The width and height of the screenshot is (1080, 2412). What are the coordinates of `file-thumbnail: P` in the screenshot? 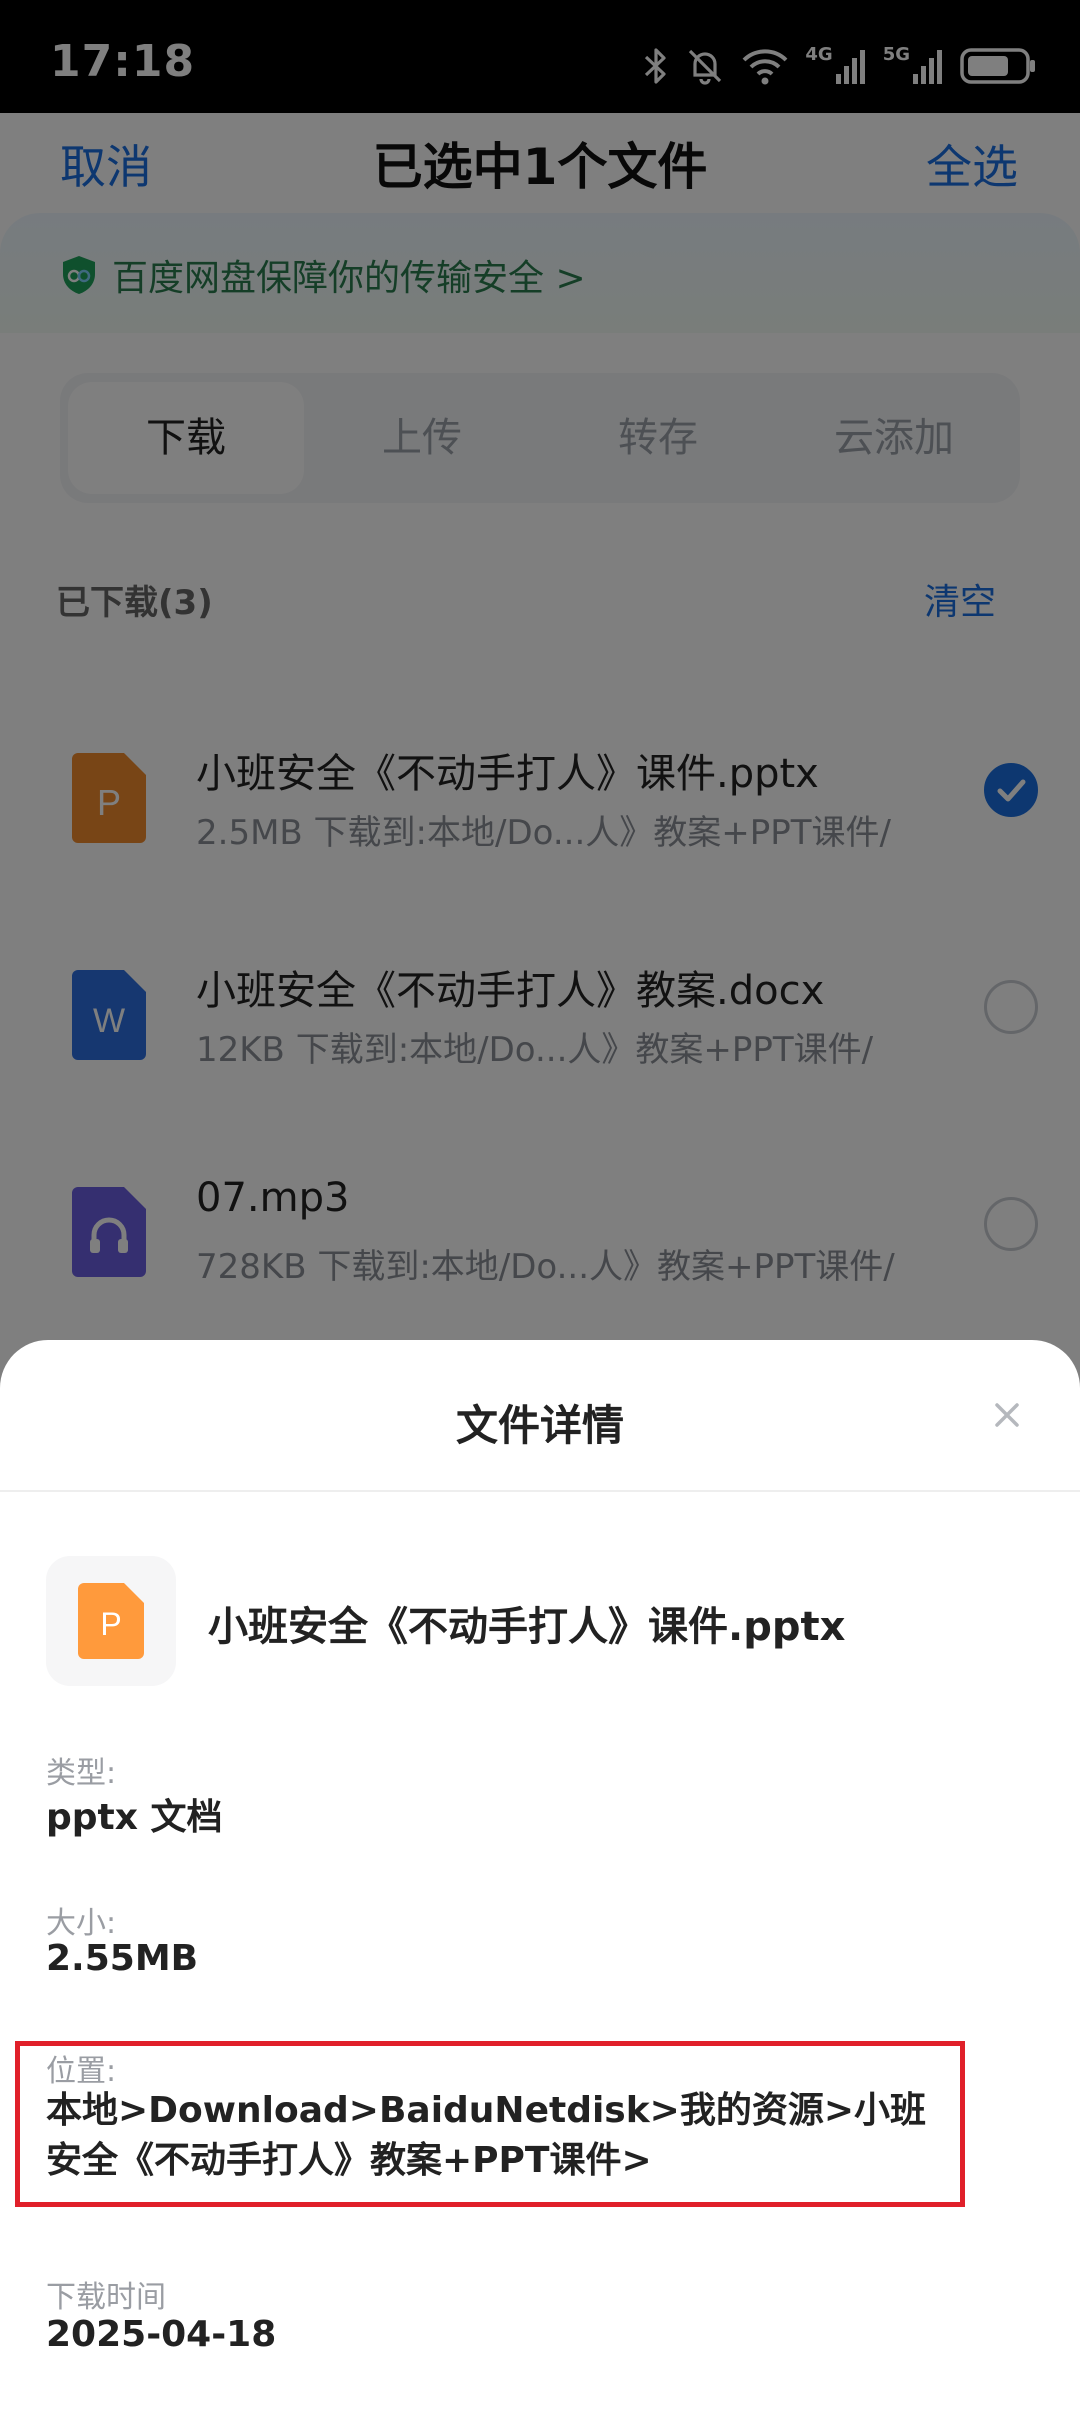 It's located at (111, 1621).